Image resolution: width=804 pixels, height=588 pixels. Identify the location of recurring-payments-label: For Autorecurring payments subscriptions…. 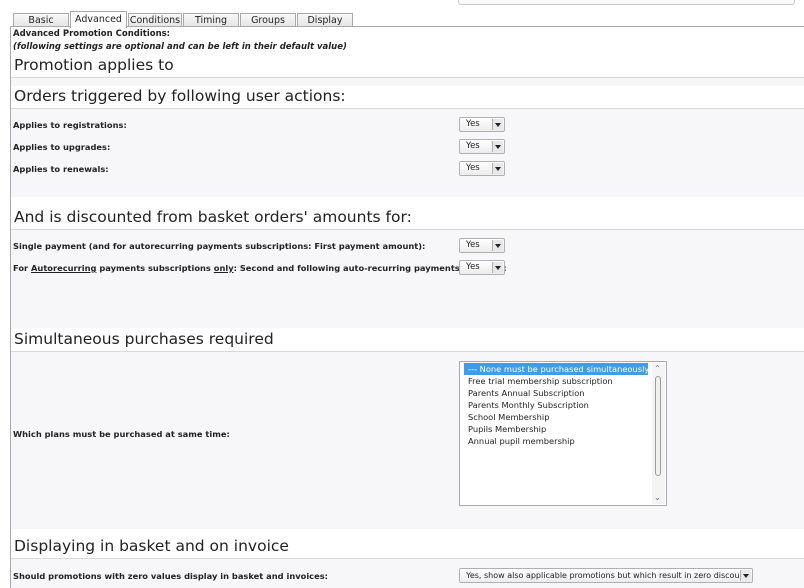
(260, 268).